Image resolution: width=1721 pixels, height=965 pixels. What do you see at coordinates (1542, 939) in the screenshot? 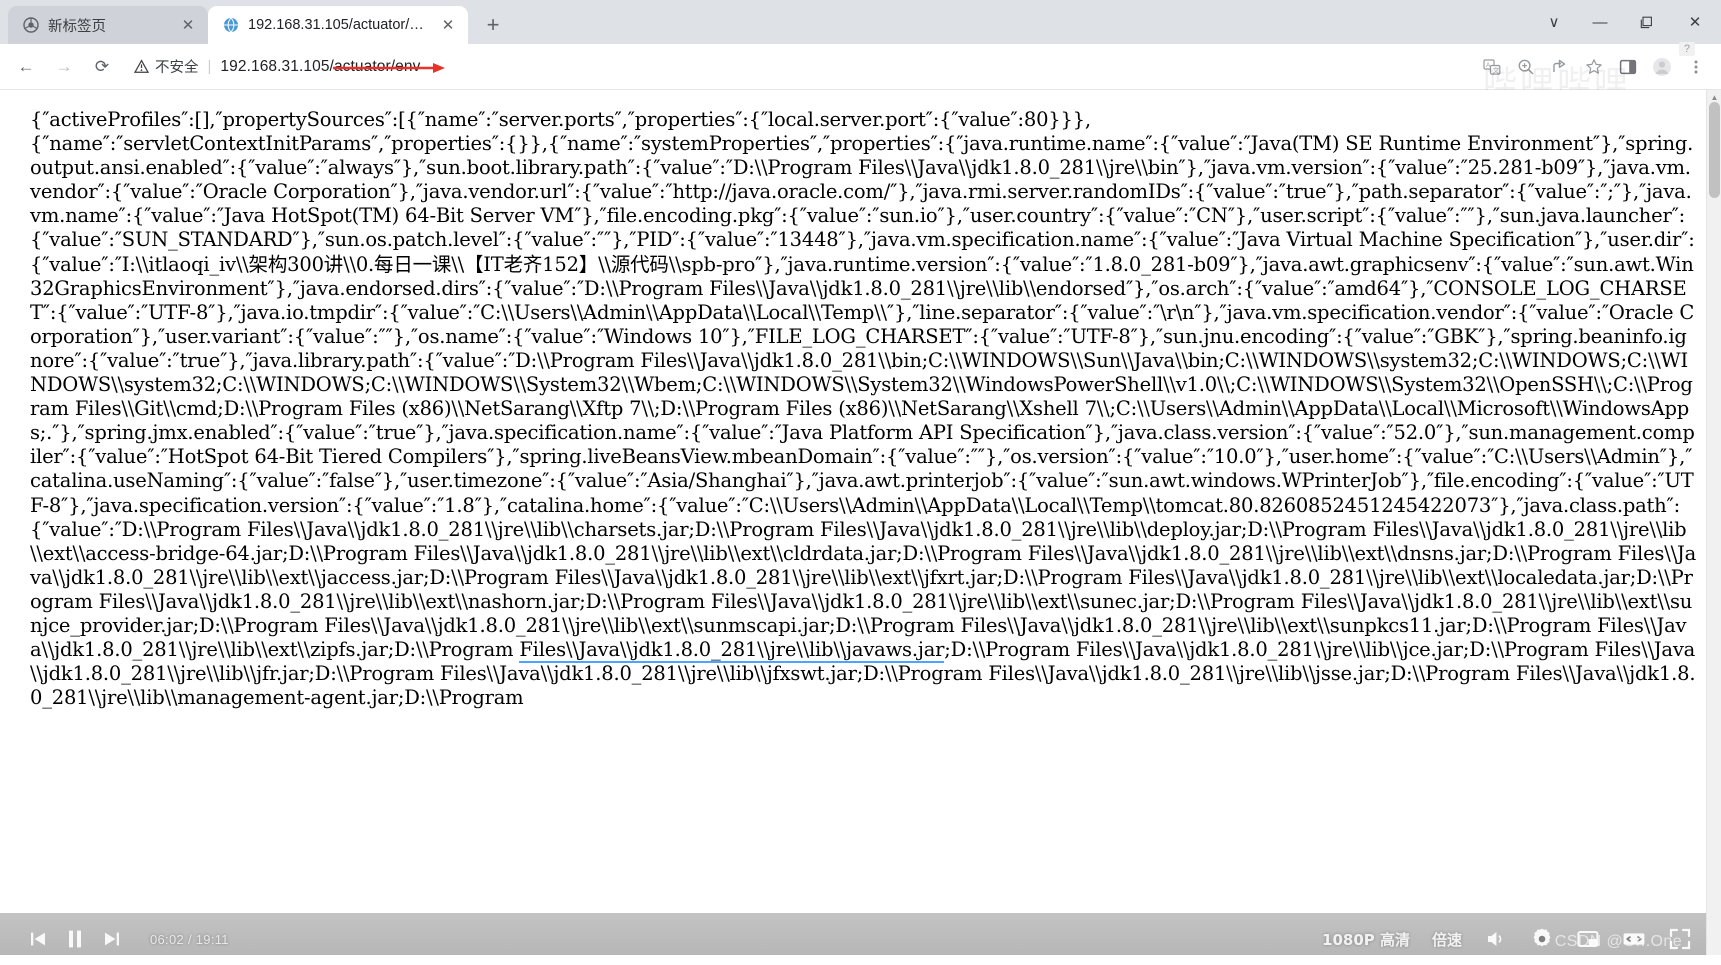
I see `settings-gear-icon` at bounding box center [1542, 939].